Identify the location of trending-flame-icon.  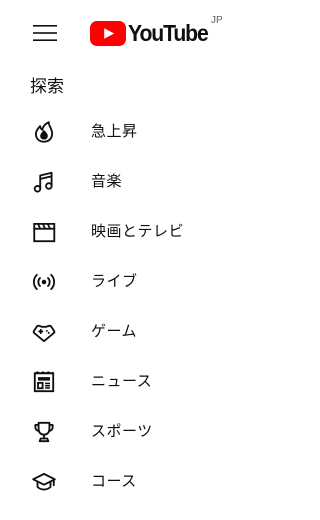
(44, 132).